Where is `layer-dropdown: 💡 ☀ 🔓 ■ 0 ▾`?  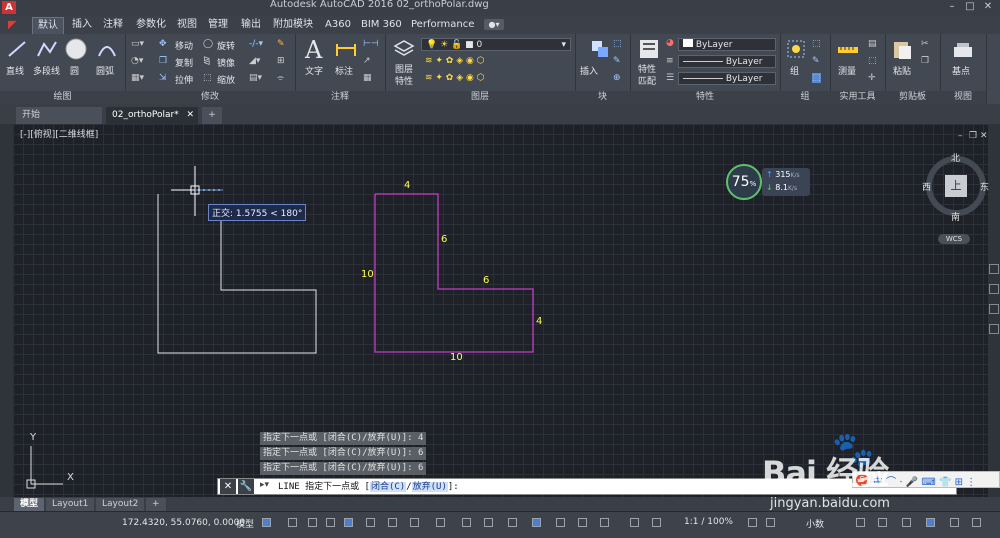 layer-dropdown: 💡 ☀ 🔓 ■ 0 ▾ is located at coordinates (496, 44).